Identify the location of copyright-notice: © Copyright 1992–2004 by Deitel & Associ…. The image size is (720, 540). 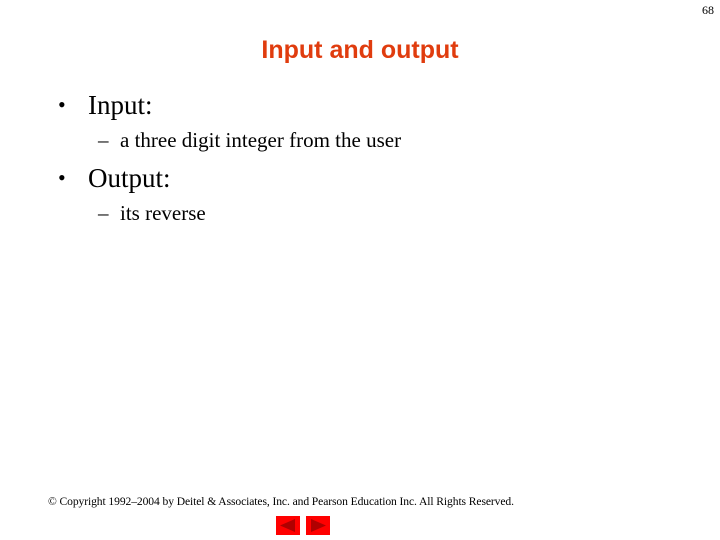
(281, 501).